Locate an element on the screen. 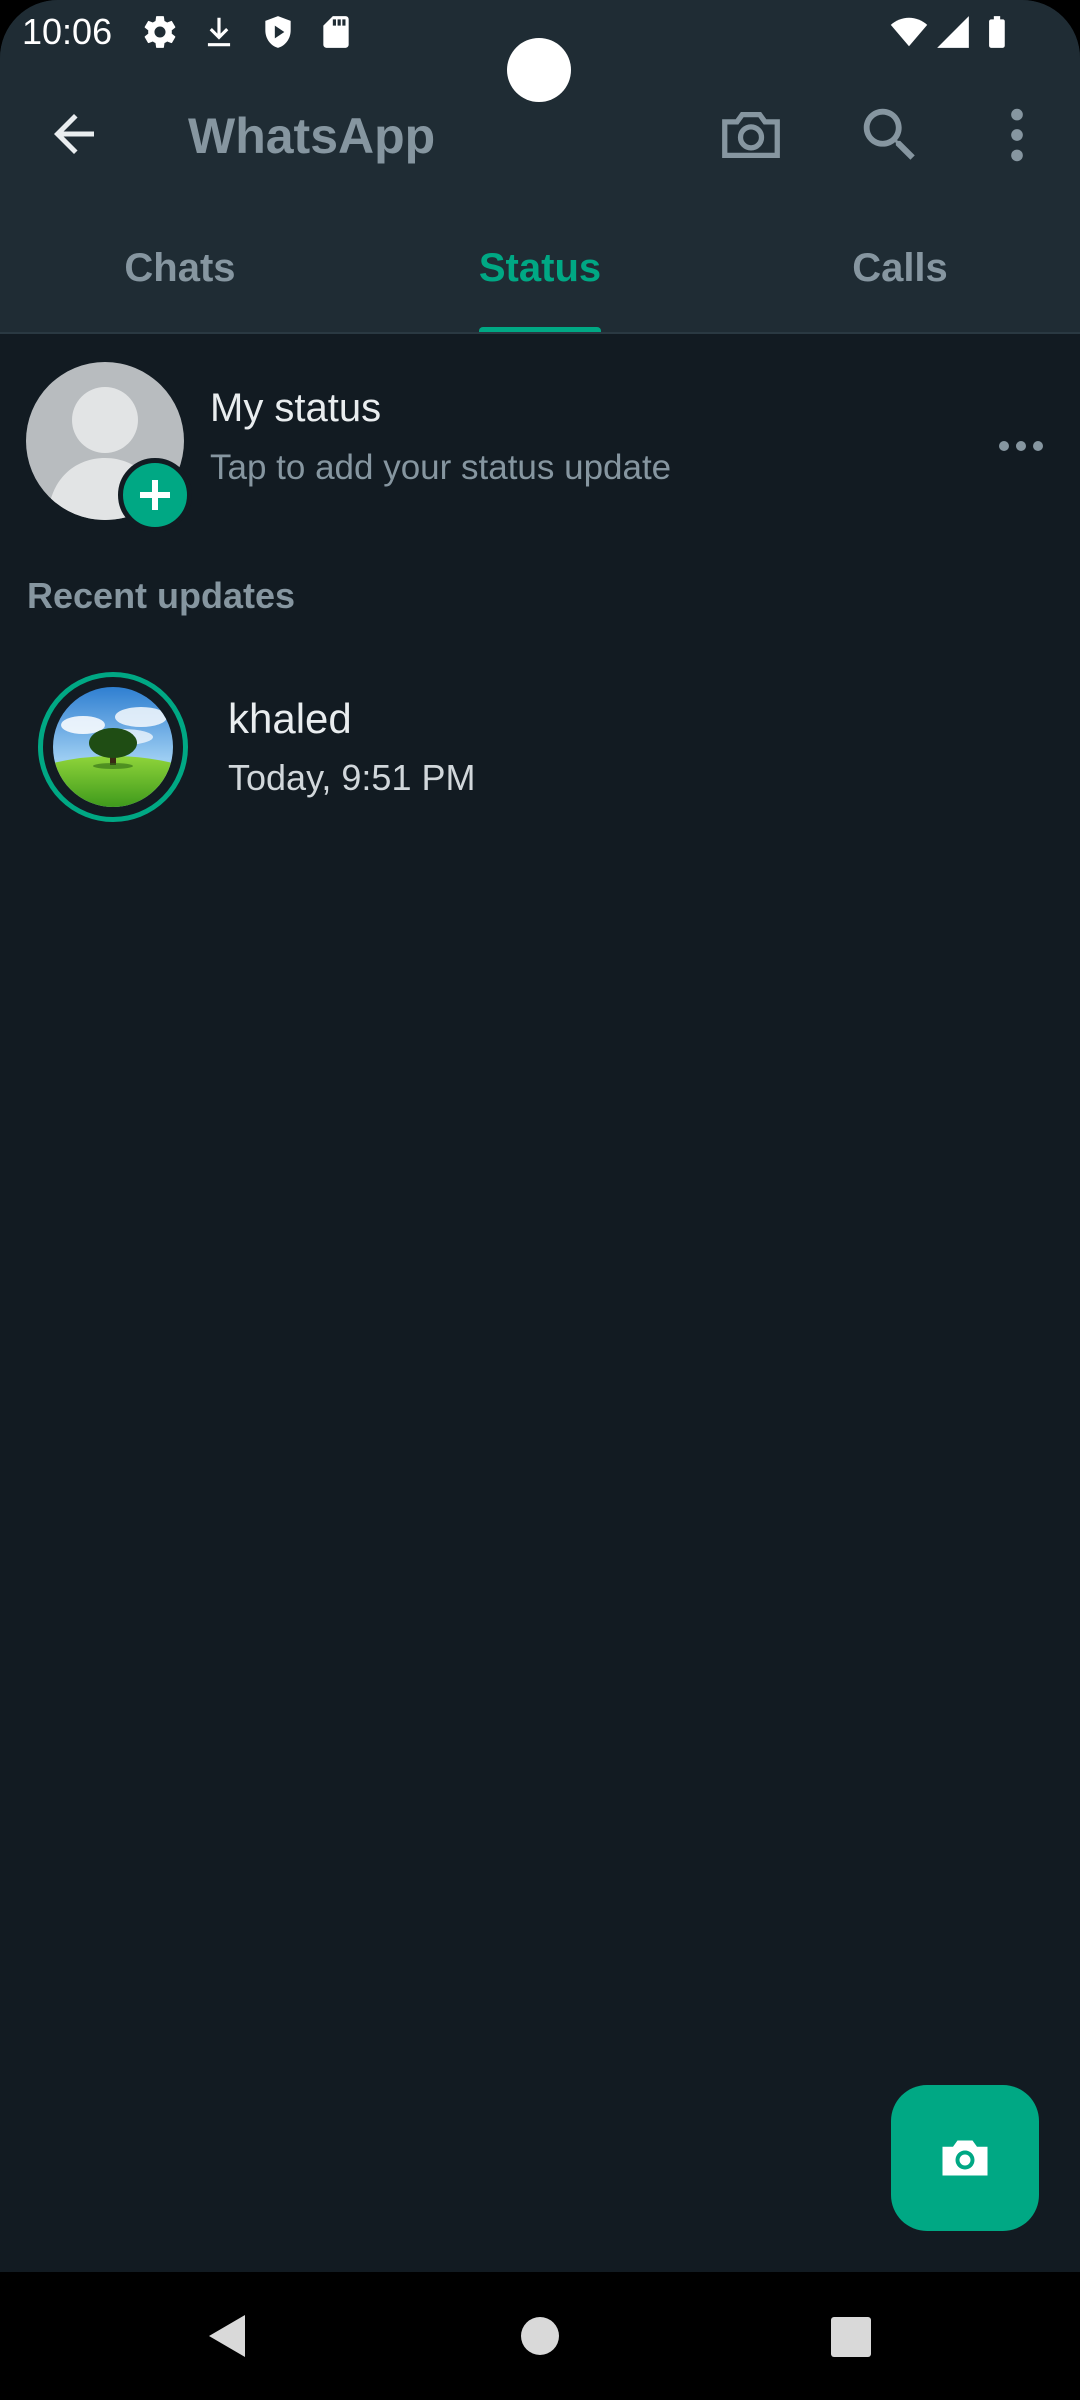  app-header: 10:06 WhatsApp Chats Status Calls is located at coordinates (540, 167).